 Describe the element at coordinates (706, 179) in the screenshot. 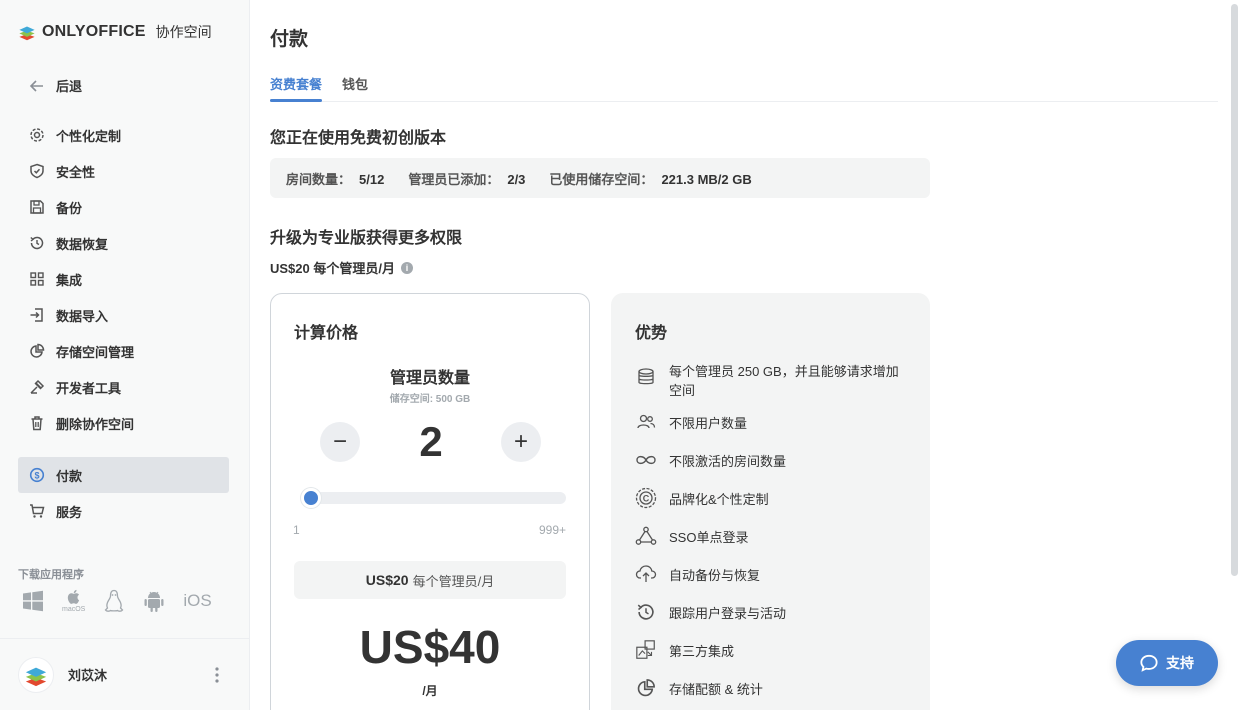

I see `storage-value: 221.3 MB/2 GB` at that location.